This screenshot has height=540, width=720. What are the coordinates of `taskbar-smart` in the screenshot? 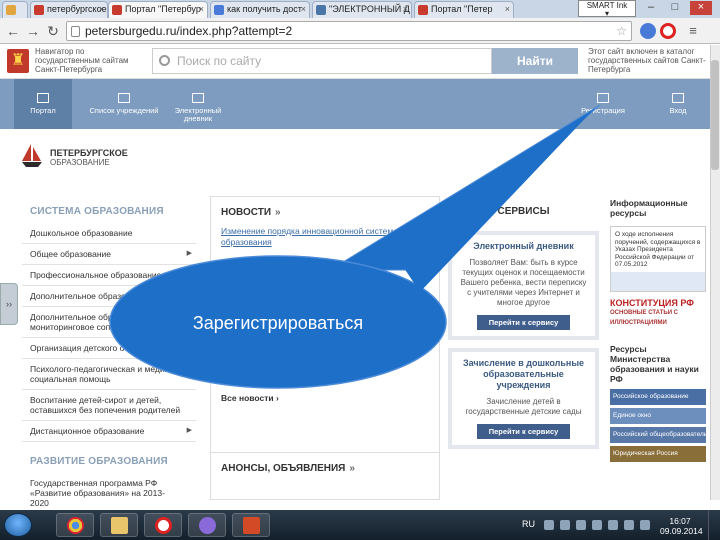 It's located at (207, 525).